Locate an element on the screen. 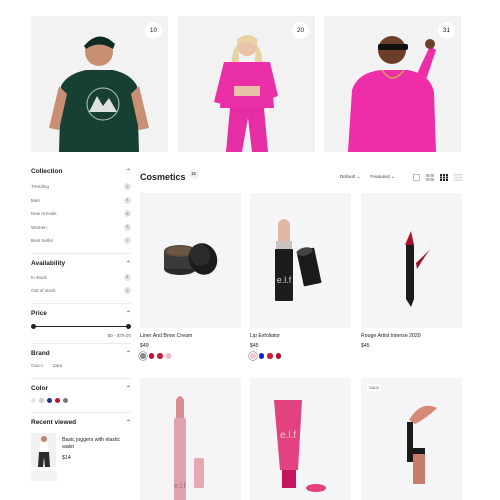 The height and width of the screenshot is (500, 500). product-card: Rouge Artist Intense 2020 $45 is located at coordinates (411, 271).